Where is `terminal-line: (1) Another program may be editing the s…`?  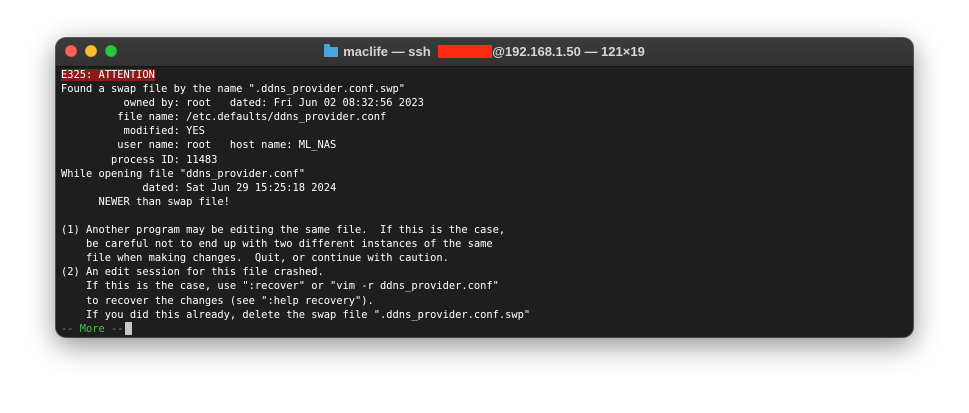
terminal-line: (1) Another program may be editing the s… is located at coordinates (283, 230).